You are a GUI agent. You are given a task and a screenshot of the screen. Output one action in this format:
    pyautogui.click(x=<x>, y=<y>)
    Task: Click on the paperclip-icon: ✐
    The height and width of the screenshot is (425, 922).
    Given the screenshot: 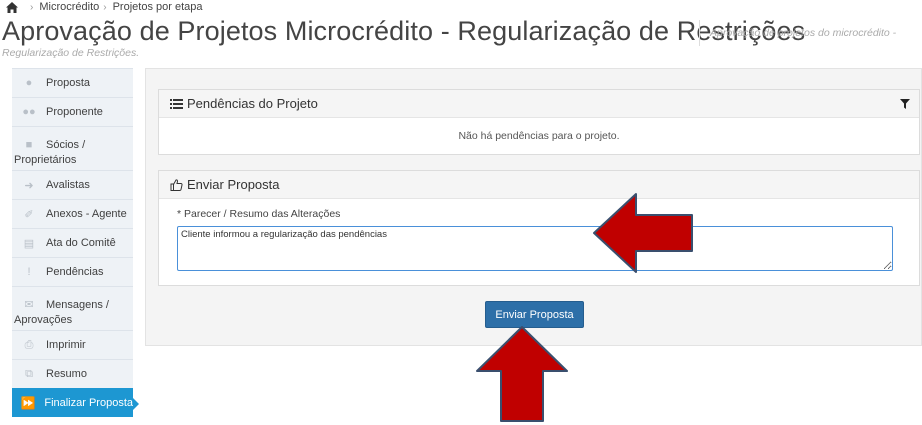 What is the action you would take?
    pyautogui.click(x=29, y=214)
    